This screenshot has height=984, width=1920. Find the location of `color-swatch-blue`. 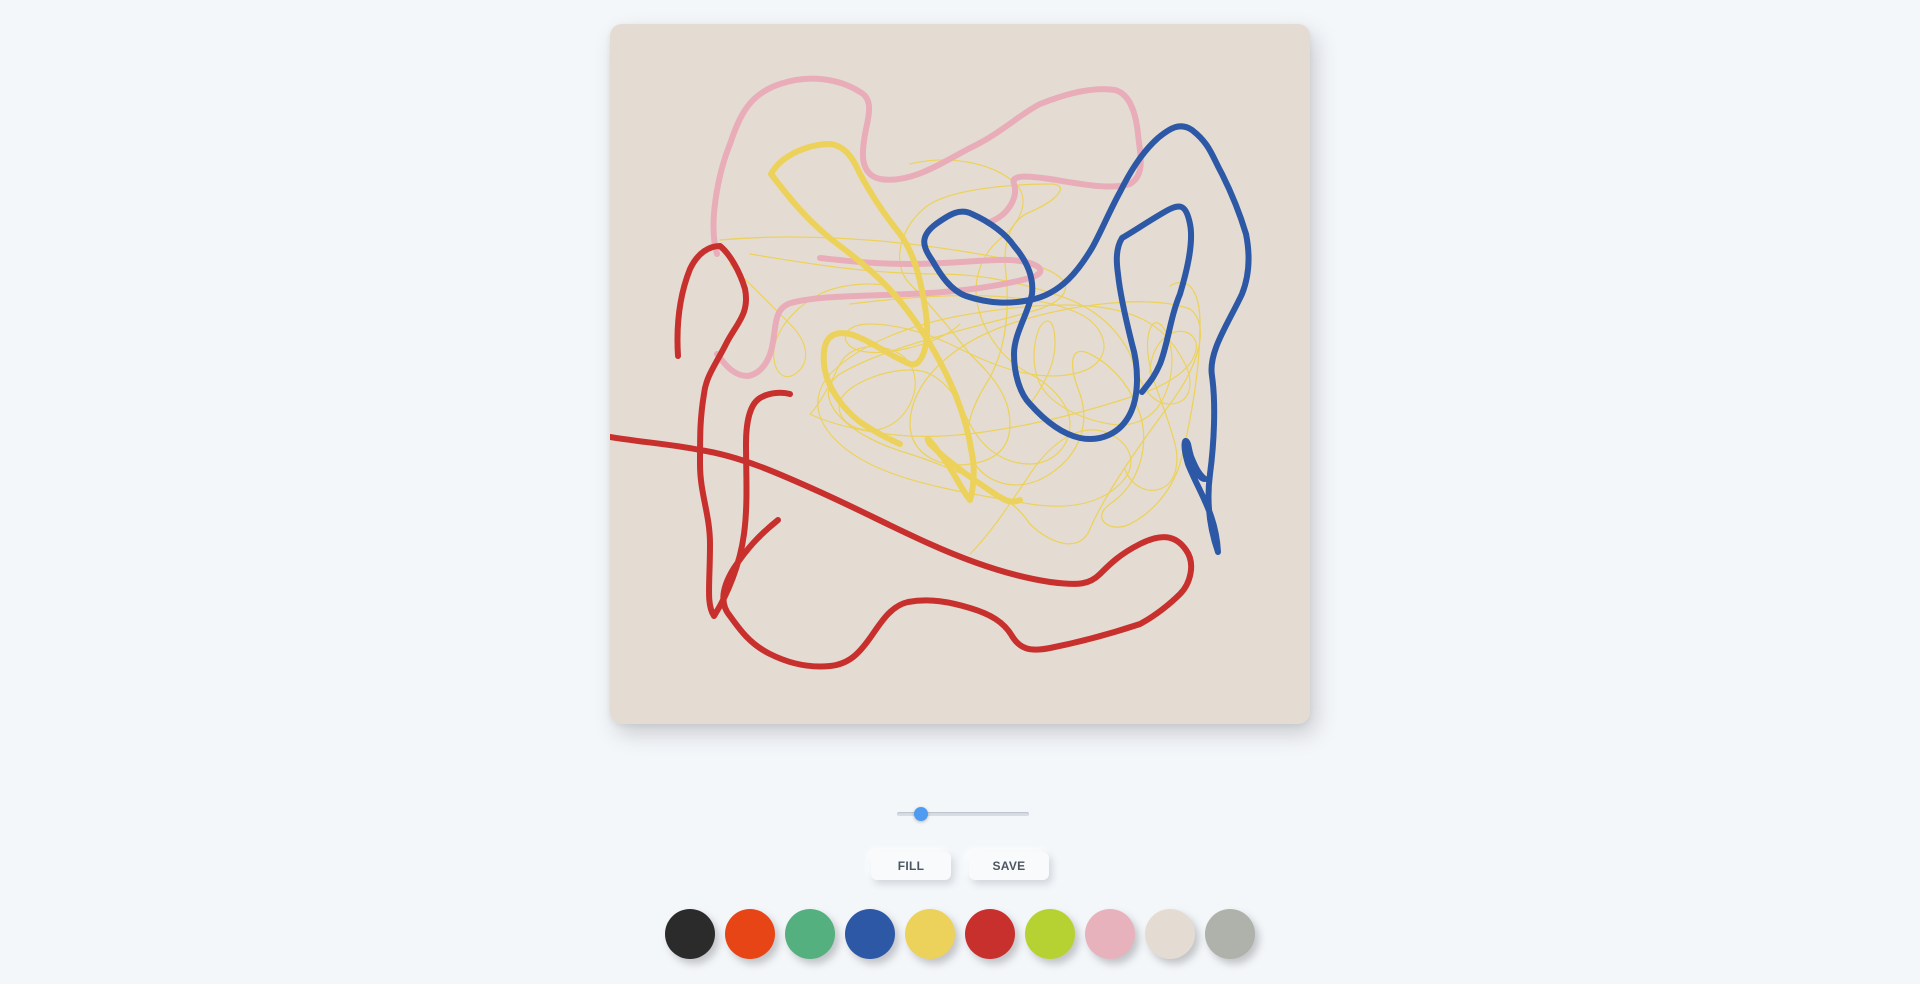

color-swatch-blue is located at coordinates (870, 934).